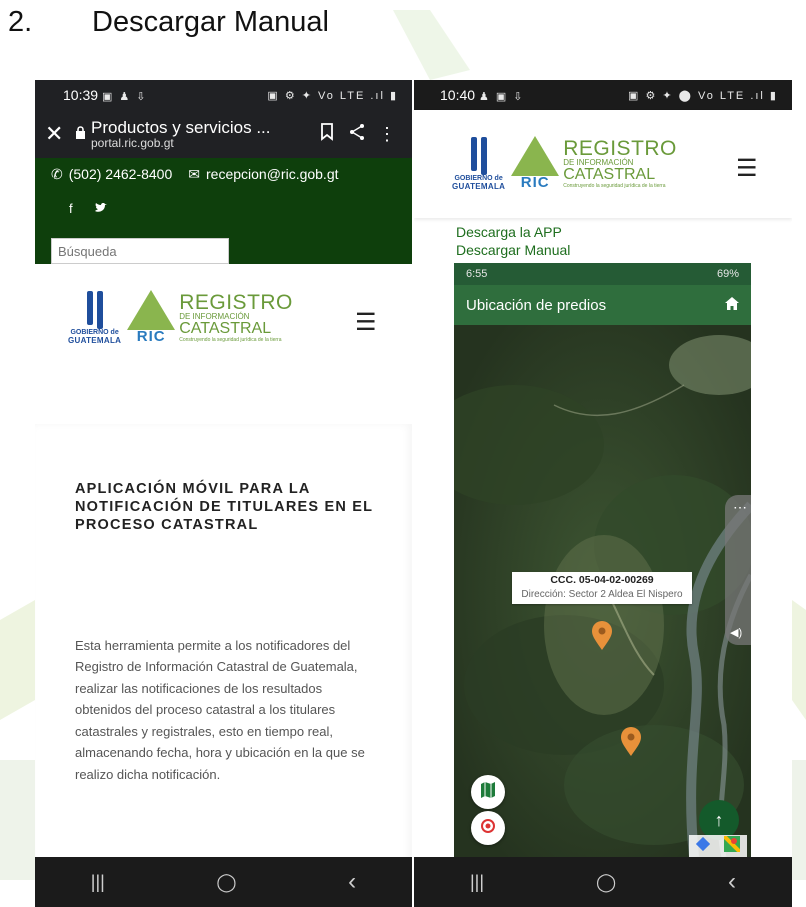 The width and height of the screenshot is (806, 907). What do you see at coordinates (602, 594) in the screenshot?
I see `property-address: Dirección: Sector 2 Aldea El Nispero` at bounding box center [602, 594].